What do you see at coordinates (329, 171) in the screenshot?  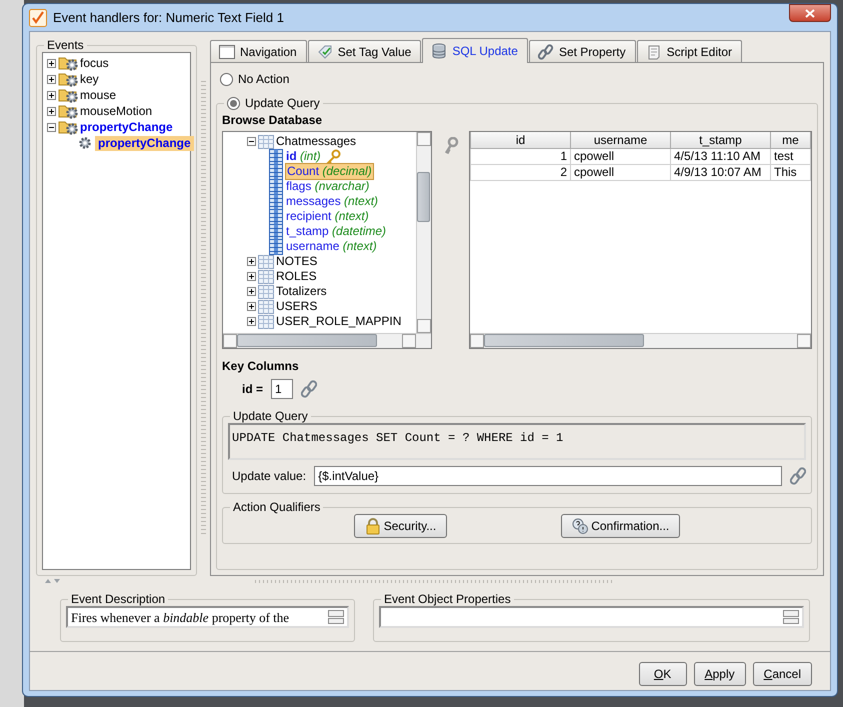 I see `column-item: Count (decimal)` at bounding box center [329, 171].